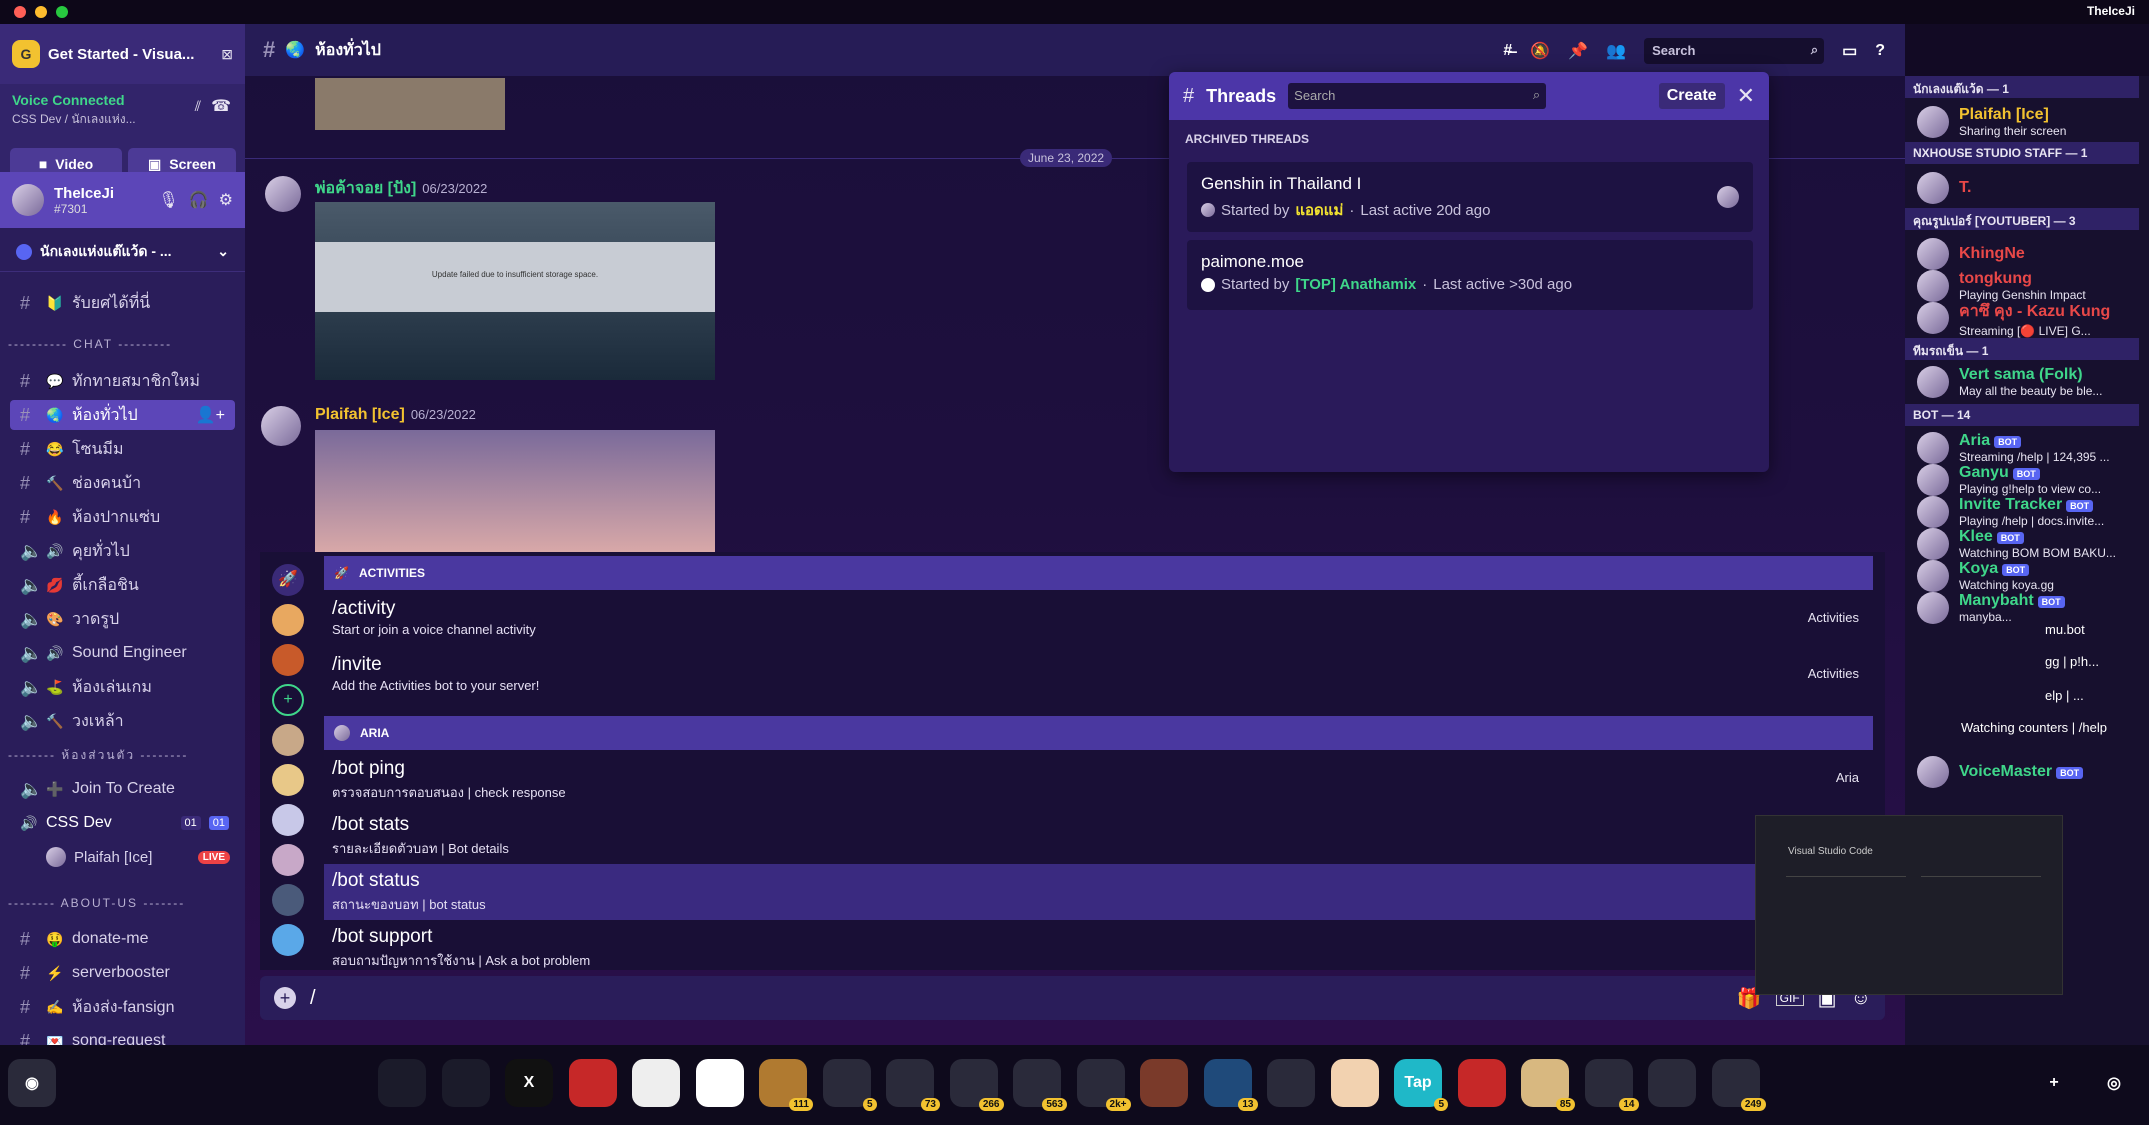  I want to click on explore-icon: ◎, so click(2114, 1083).